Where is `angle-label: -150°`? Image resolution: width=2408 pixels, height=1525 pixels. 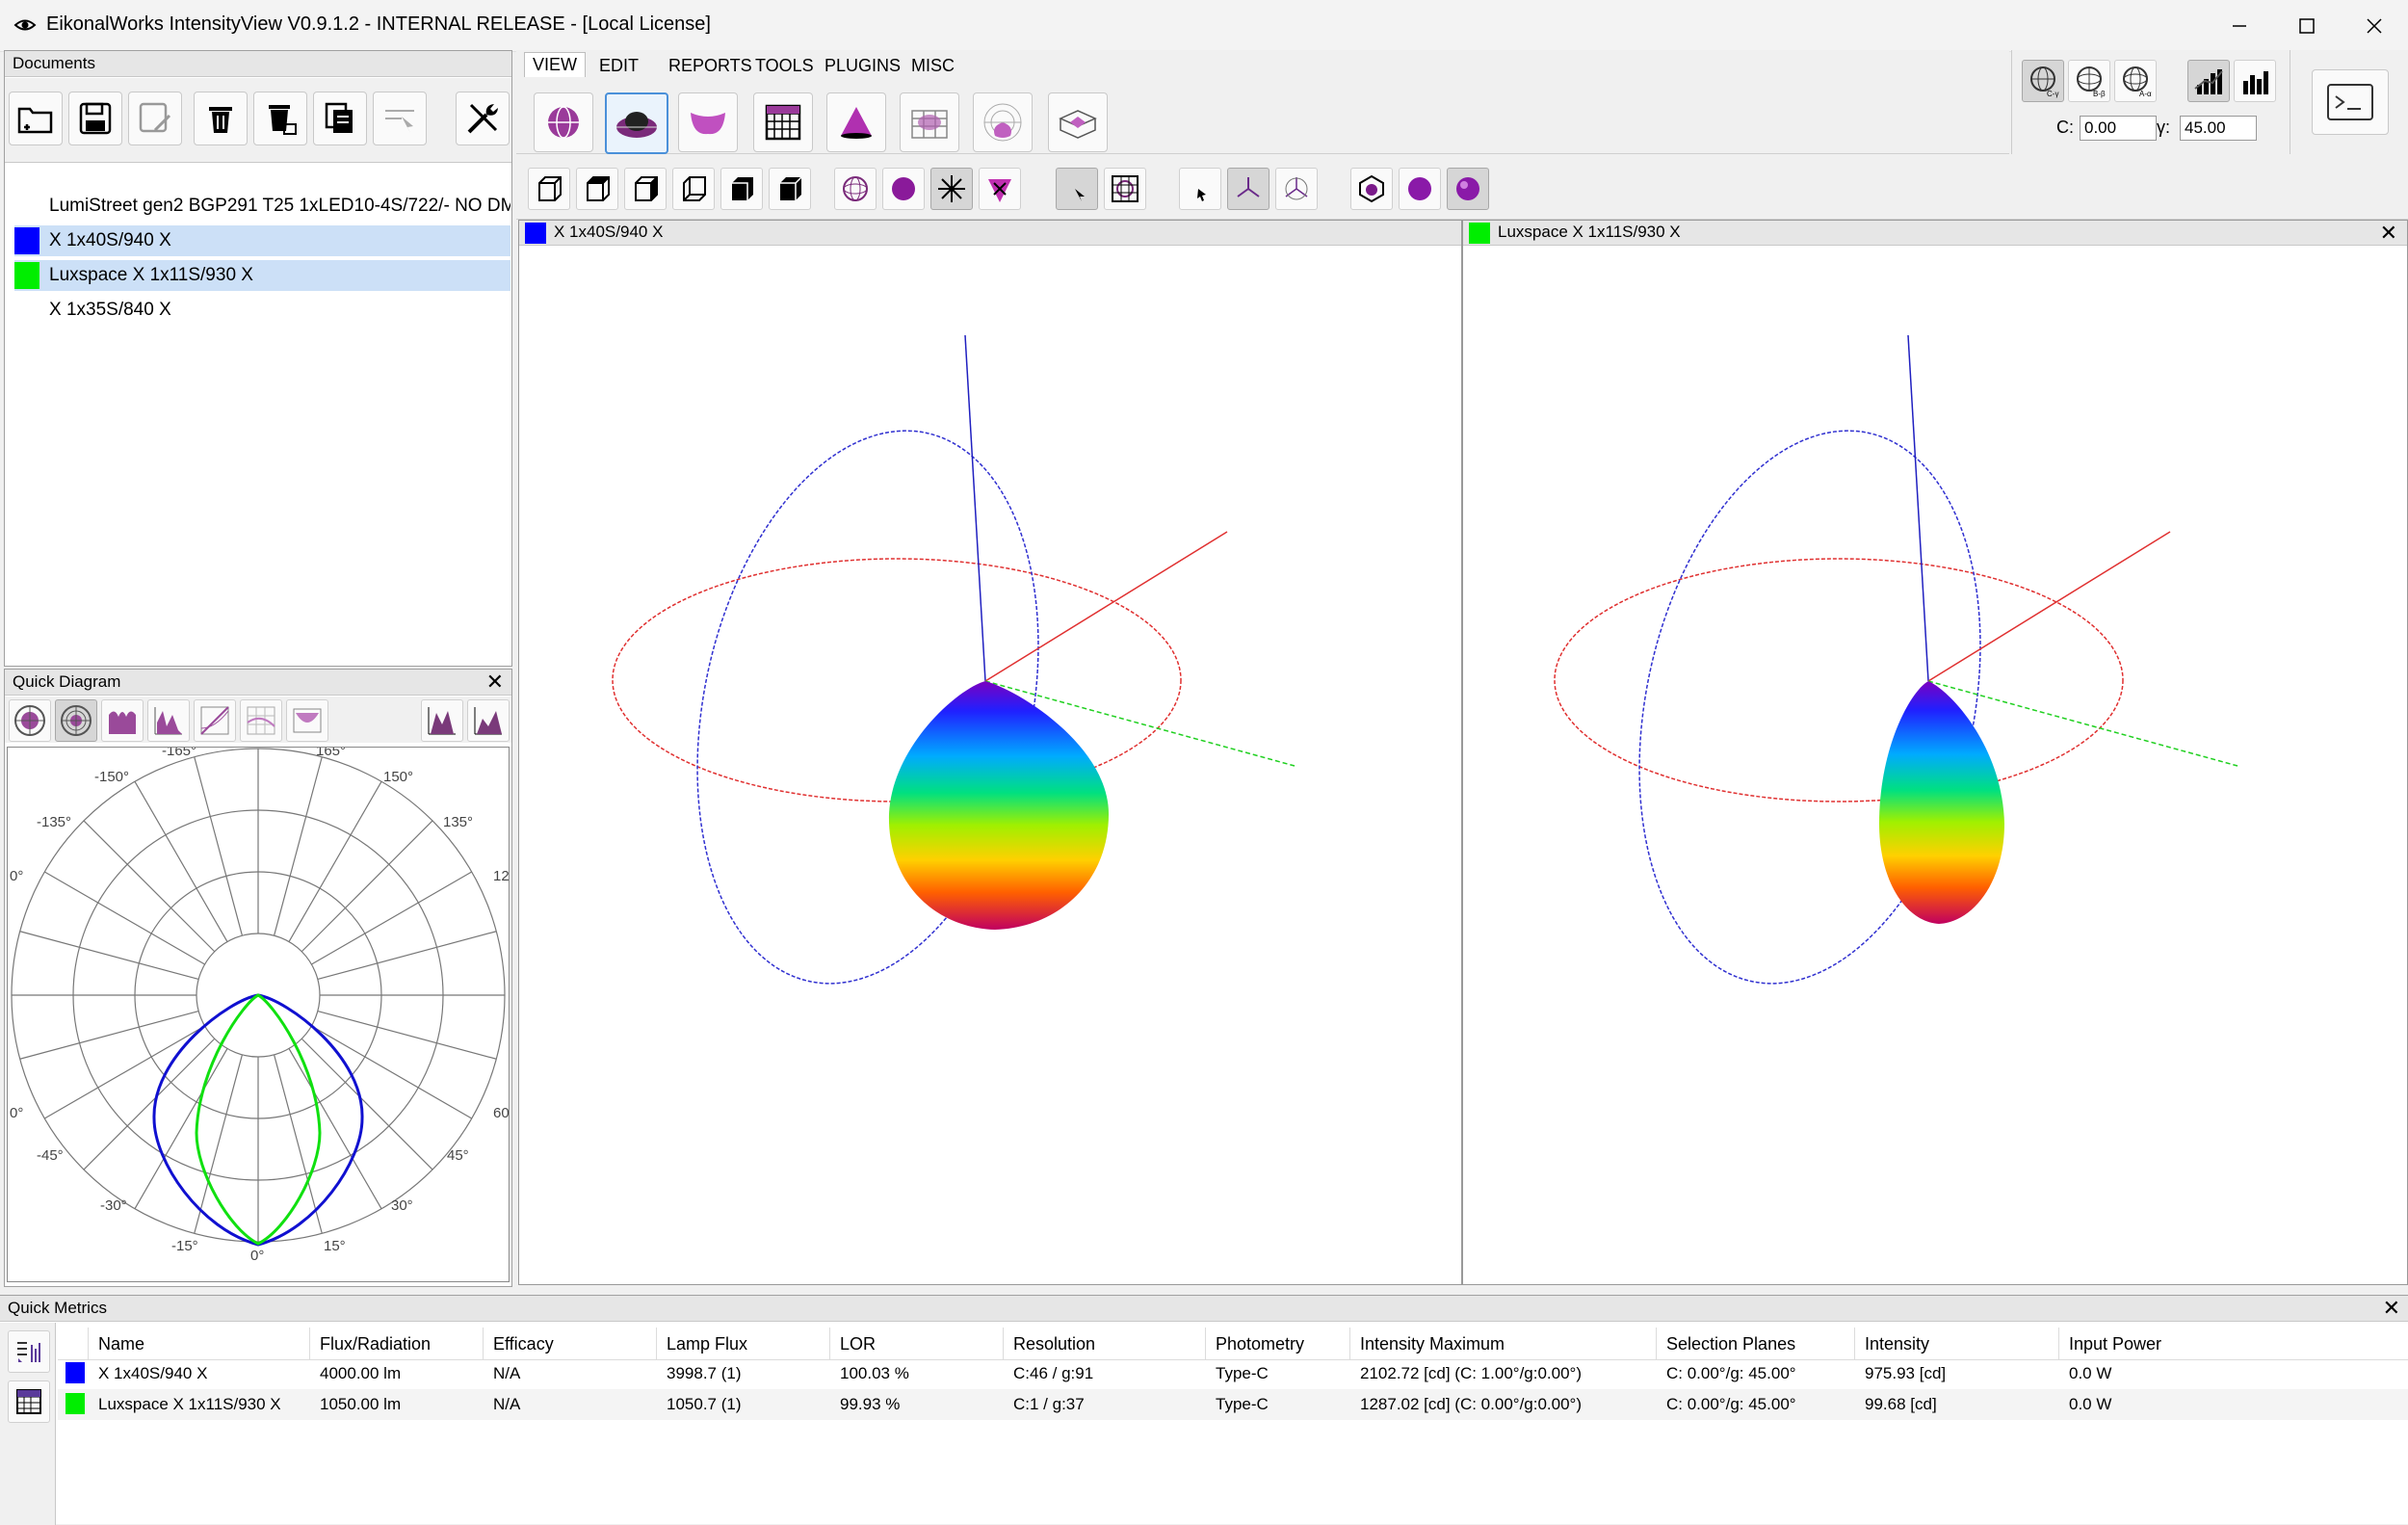 angle-label: -150° is located at coordinates (111, 777).